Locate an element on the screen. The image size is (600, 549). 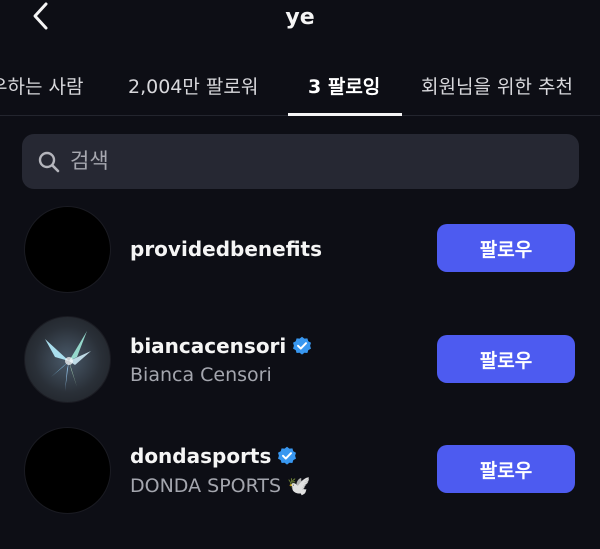
butterfly-image is located at coordinates (68, 361).